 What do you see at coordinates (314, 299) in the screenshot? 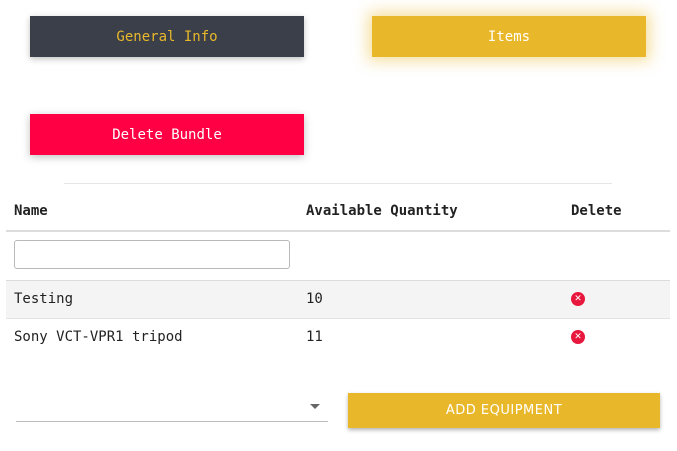
I see `row-quantity: 10` at bounding box center [314, 299].